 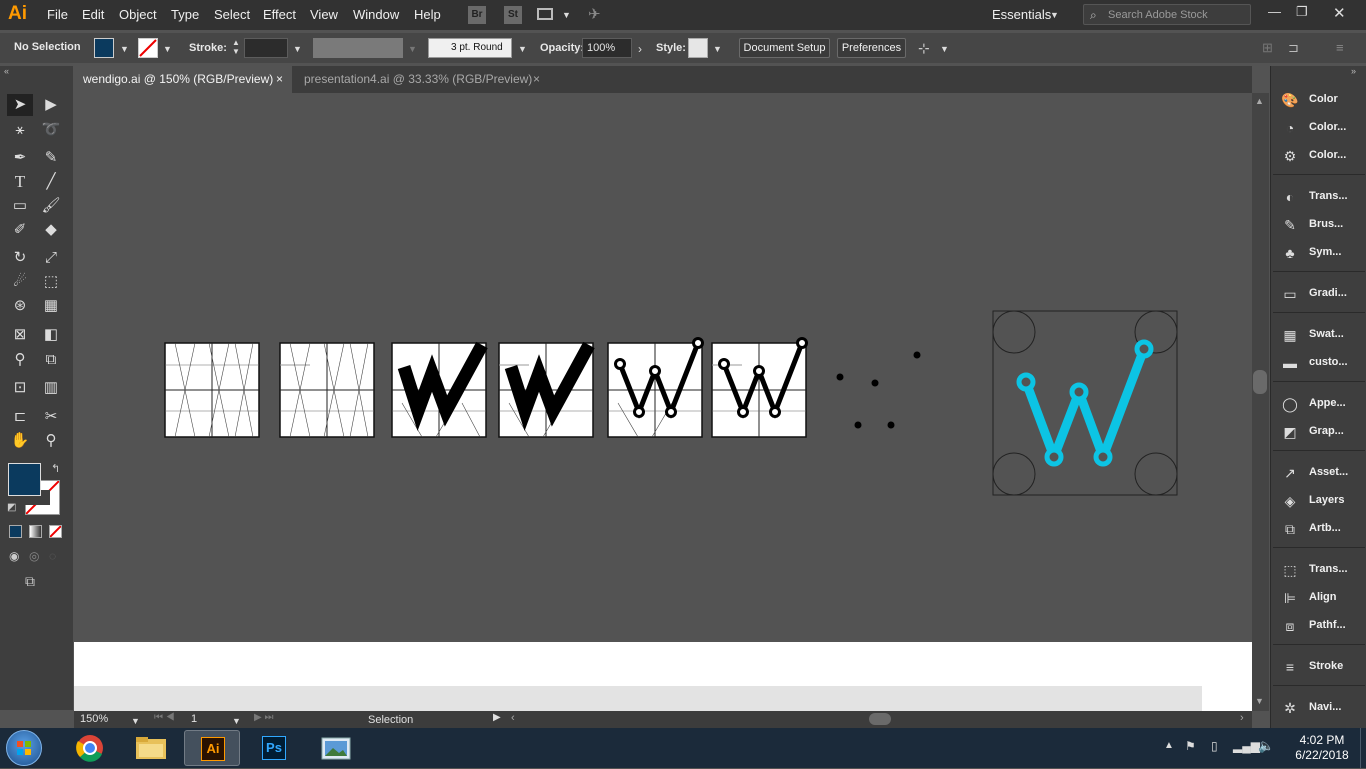 What do you see at coordinates (51, 360) in the screenshot?
I see `blend-tool-icon: ⧉` at bounding box center [51, 360].